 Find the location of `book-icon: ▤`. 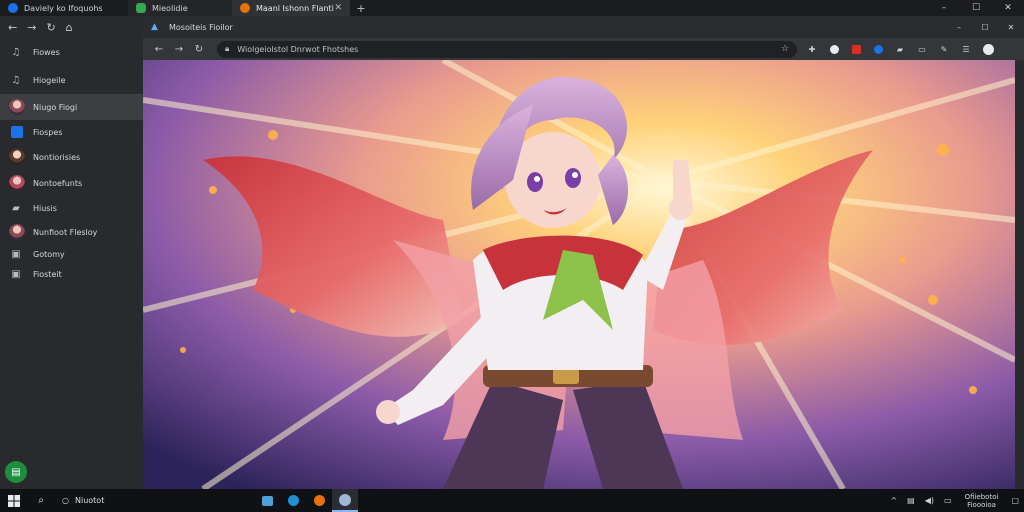

book-icon: ▤ is located at coordinates (16, 472).